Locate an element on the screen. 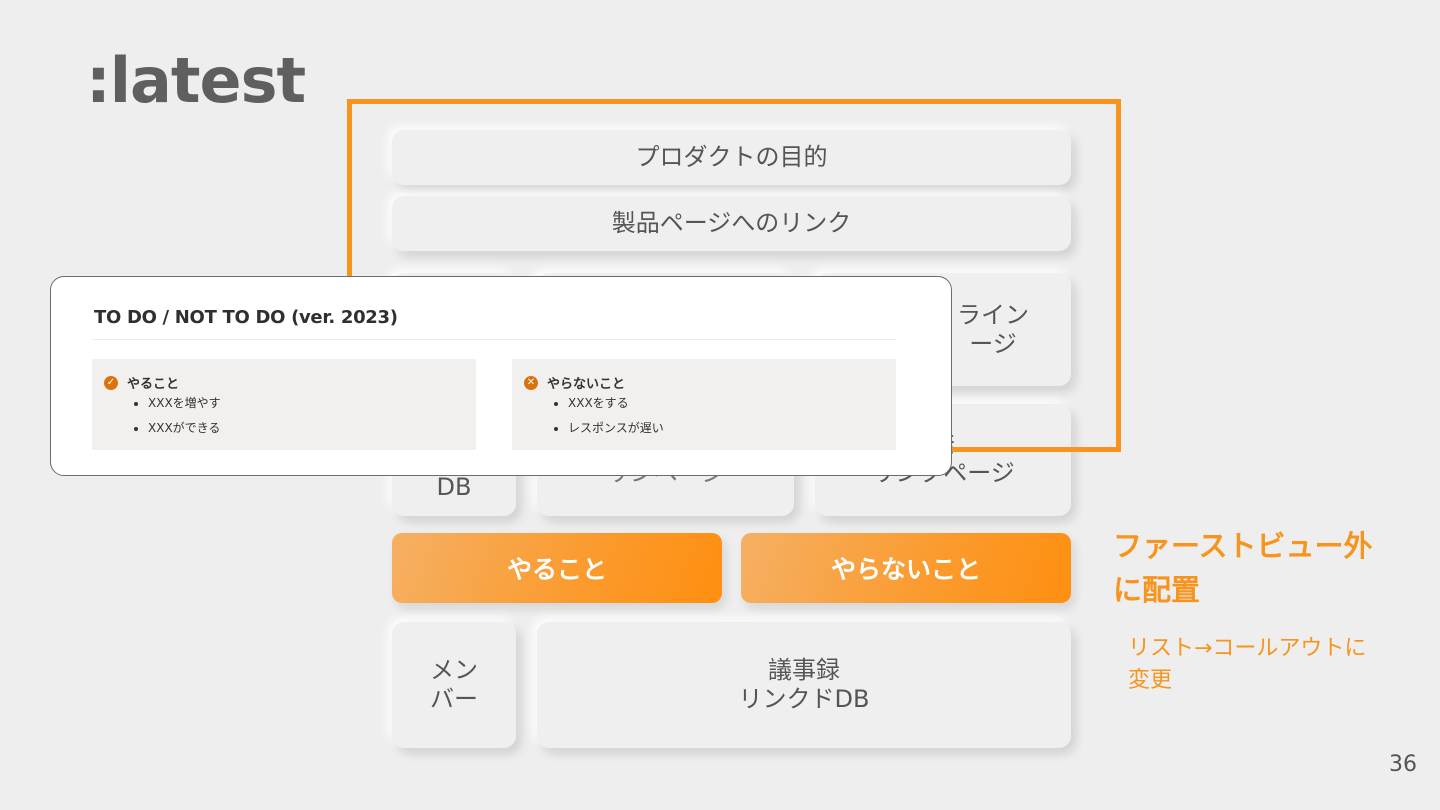 The width and height of the screenshot is (1440, 810). x-circle-icon: ✕ is located at coordinates (531, 382).